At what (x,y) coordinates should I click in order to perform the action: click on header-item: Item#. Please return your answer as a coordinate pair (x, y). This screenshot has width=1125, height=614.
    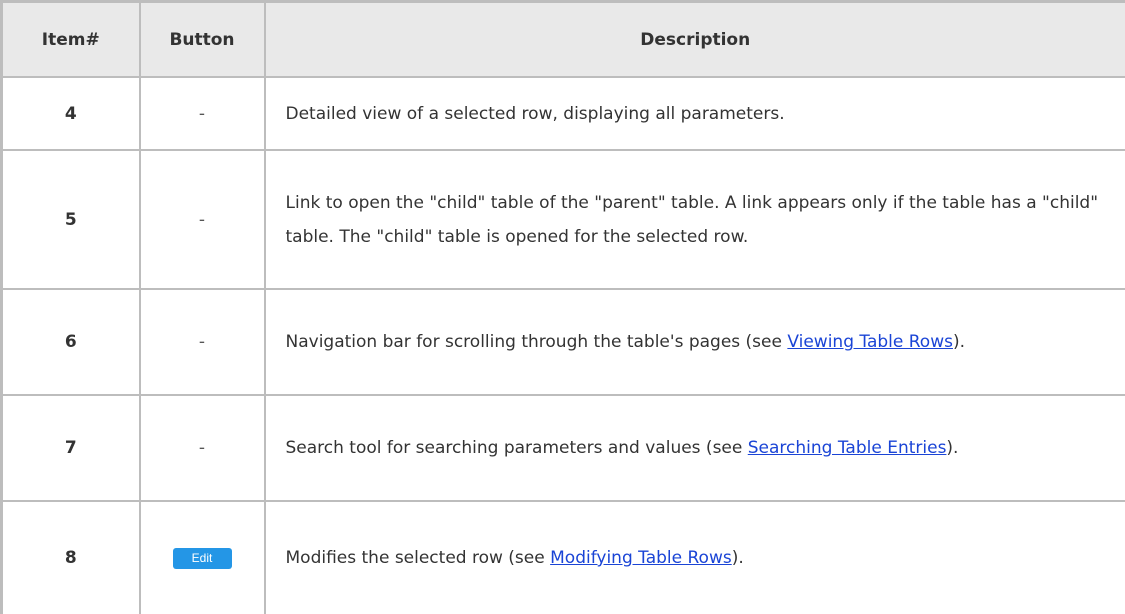
    Looking at the image, I should click on (71, 40).